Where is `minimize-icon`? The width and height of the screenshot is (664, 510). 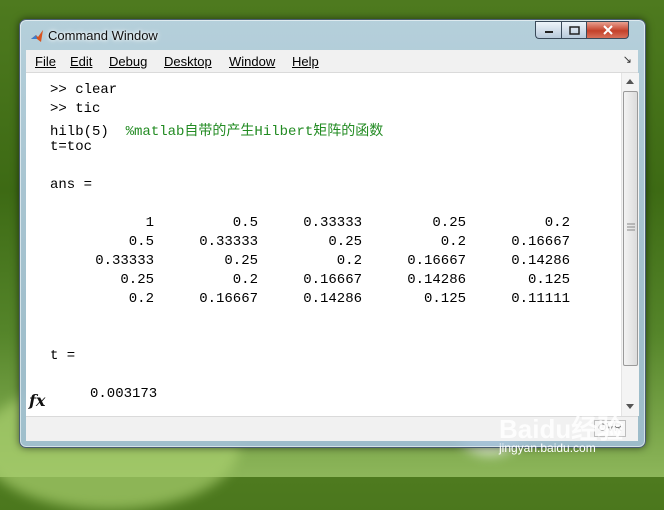
minimize-icon is located at coordinates (548, 32).